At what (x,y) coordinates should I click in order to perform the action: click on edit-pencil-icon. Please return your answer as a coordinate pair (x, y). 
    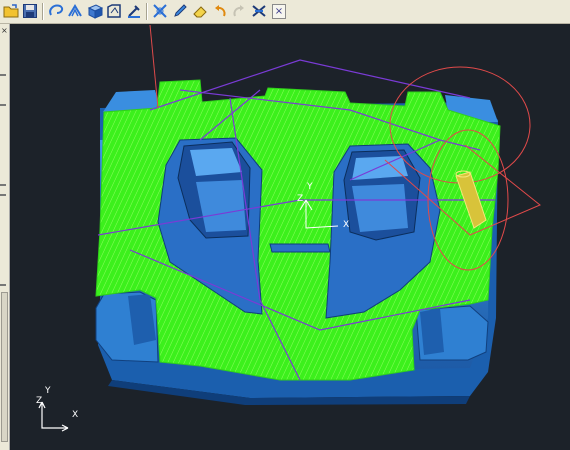
    Looking at the image, I should click on (180, 11).